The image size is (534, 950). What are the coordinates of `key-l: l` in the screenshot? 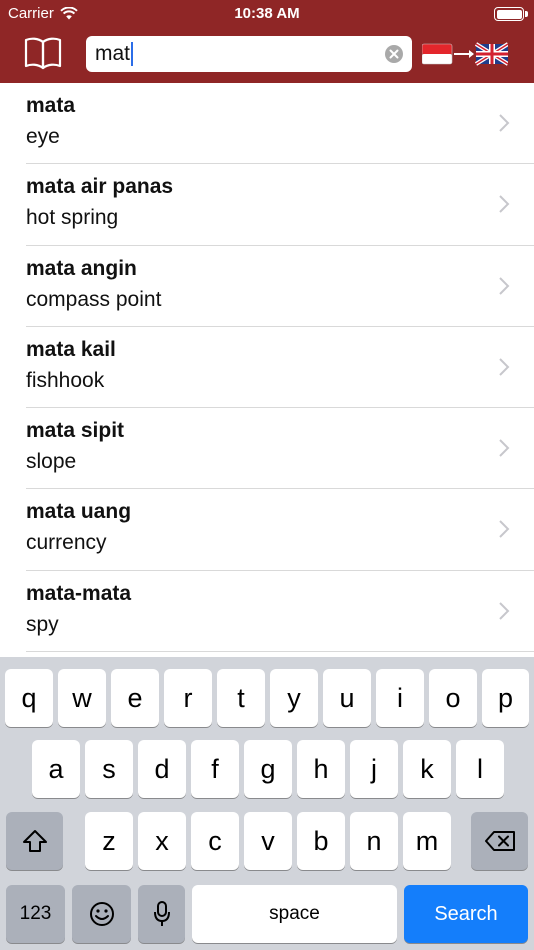 It's located at (480, 769).